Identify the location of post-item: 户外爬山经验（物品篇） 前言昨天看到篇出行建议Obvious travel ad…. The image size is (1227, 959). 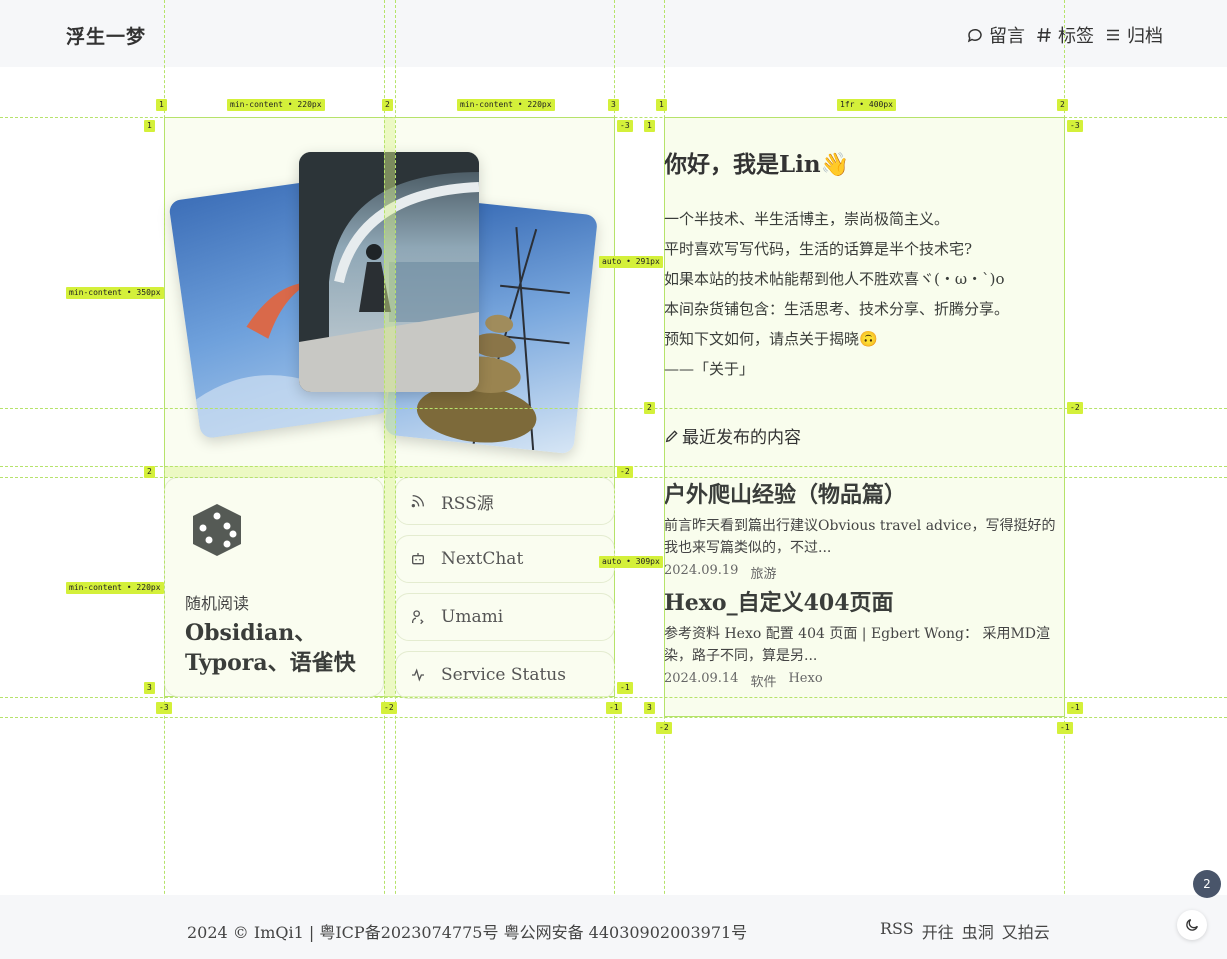
(864, 529).